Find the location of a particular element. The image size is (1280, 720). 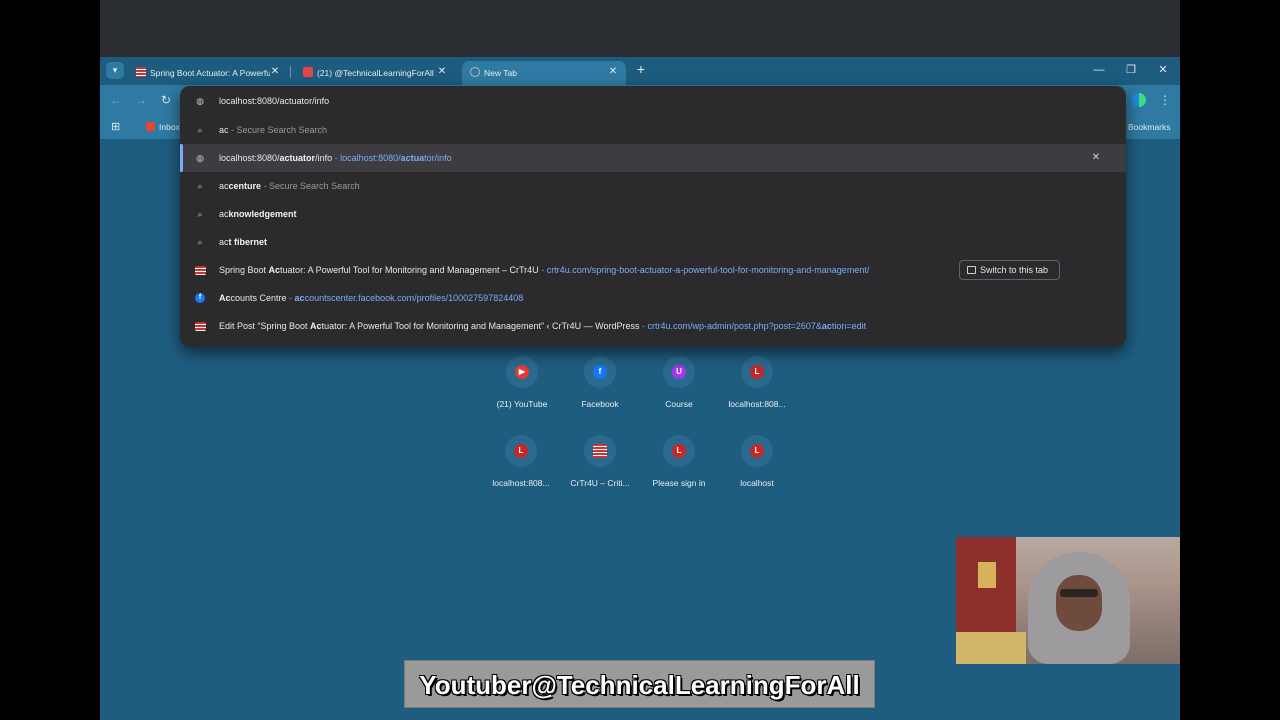

all-bookmarks: Bookmarks is located at coordinates (1149, 127).